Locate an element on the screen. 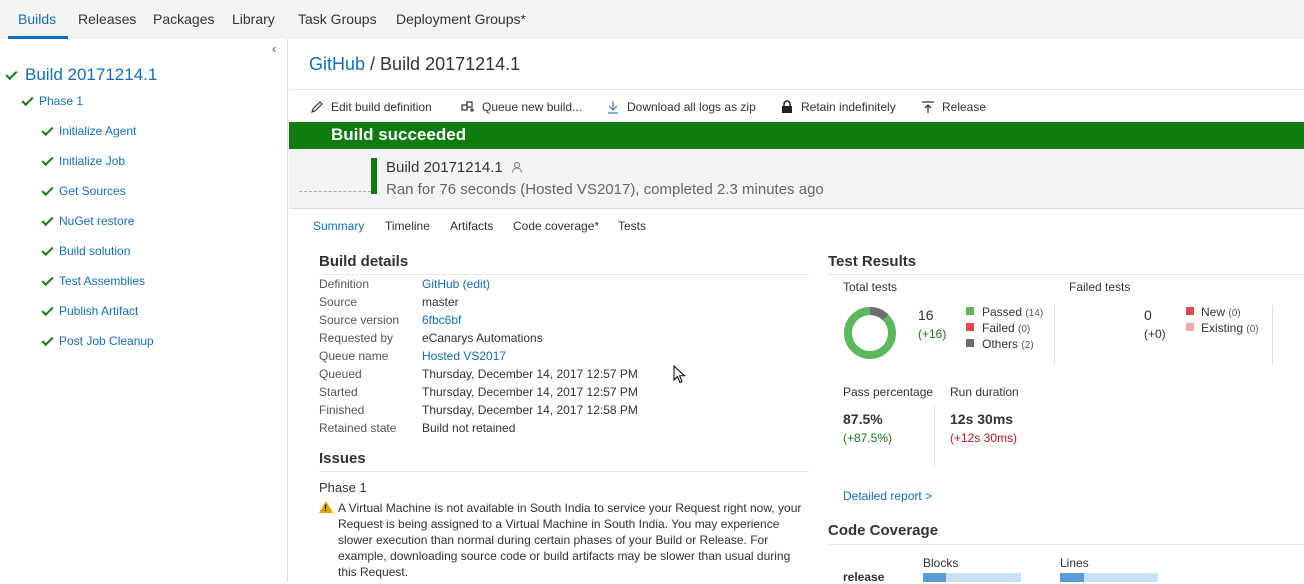  warning-icon-mark: ! is located at coordinates (325, 508).